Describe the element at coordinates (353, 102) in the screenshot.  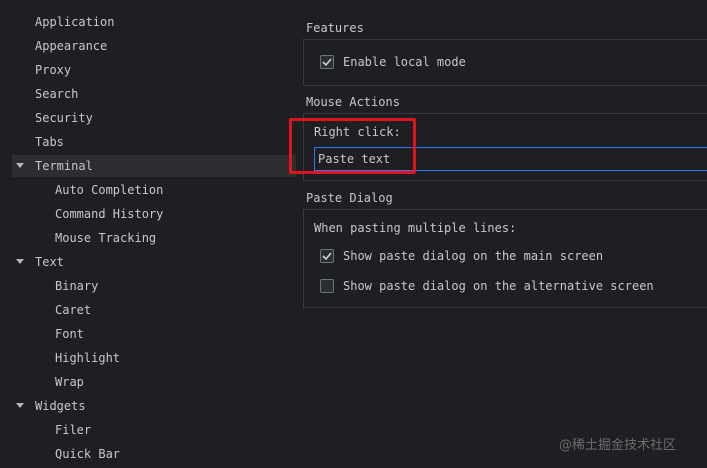
I see `mouse-actions-section-title: Mouse Actions` at that location.